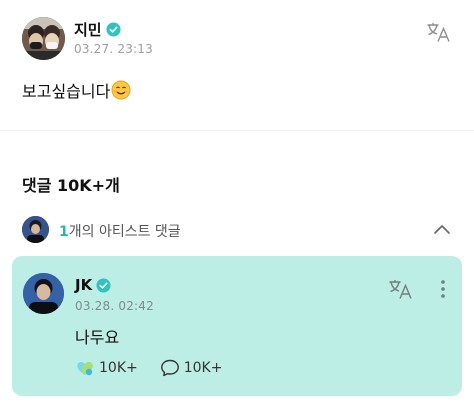 The height and width of the screenshot is (407, 474). I want to click on author-name: 지민, so click(88, 29).